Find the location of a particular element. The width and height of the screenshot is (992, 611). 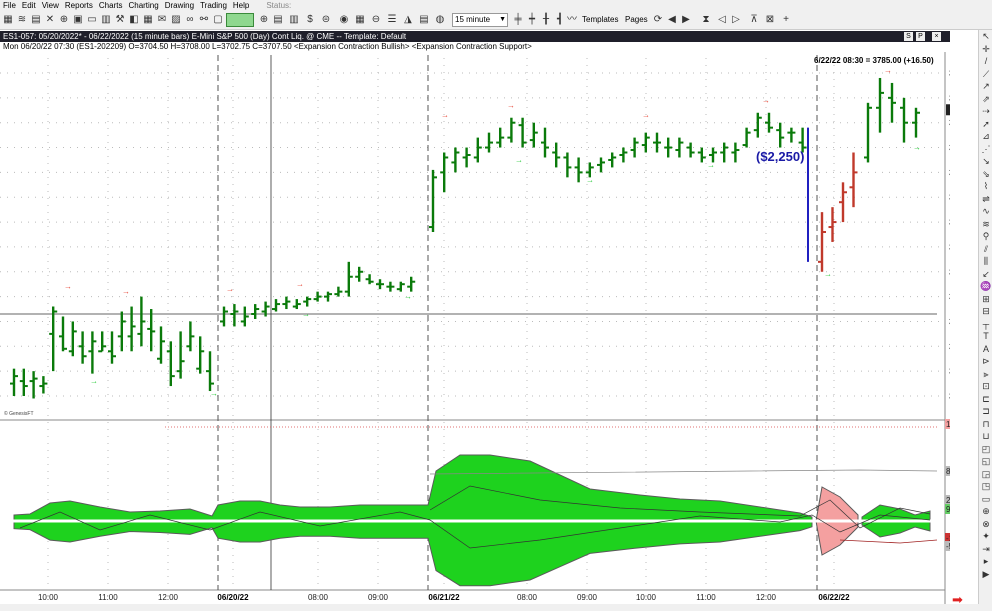

menu-charts: Charts is located at coordinates (111, 5).